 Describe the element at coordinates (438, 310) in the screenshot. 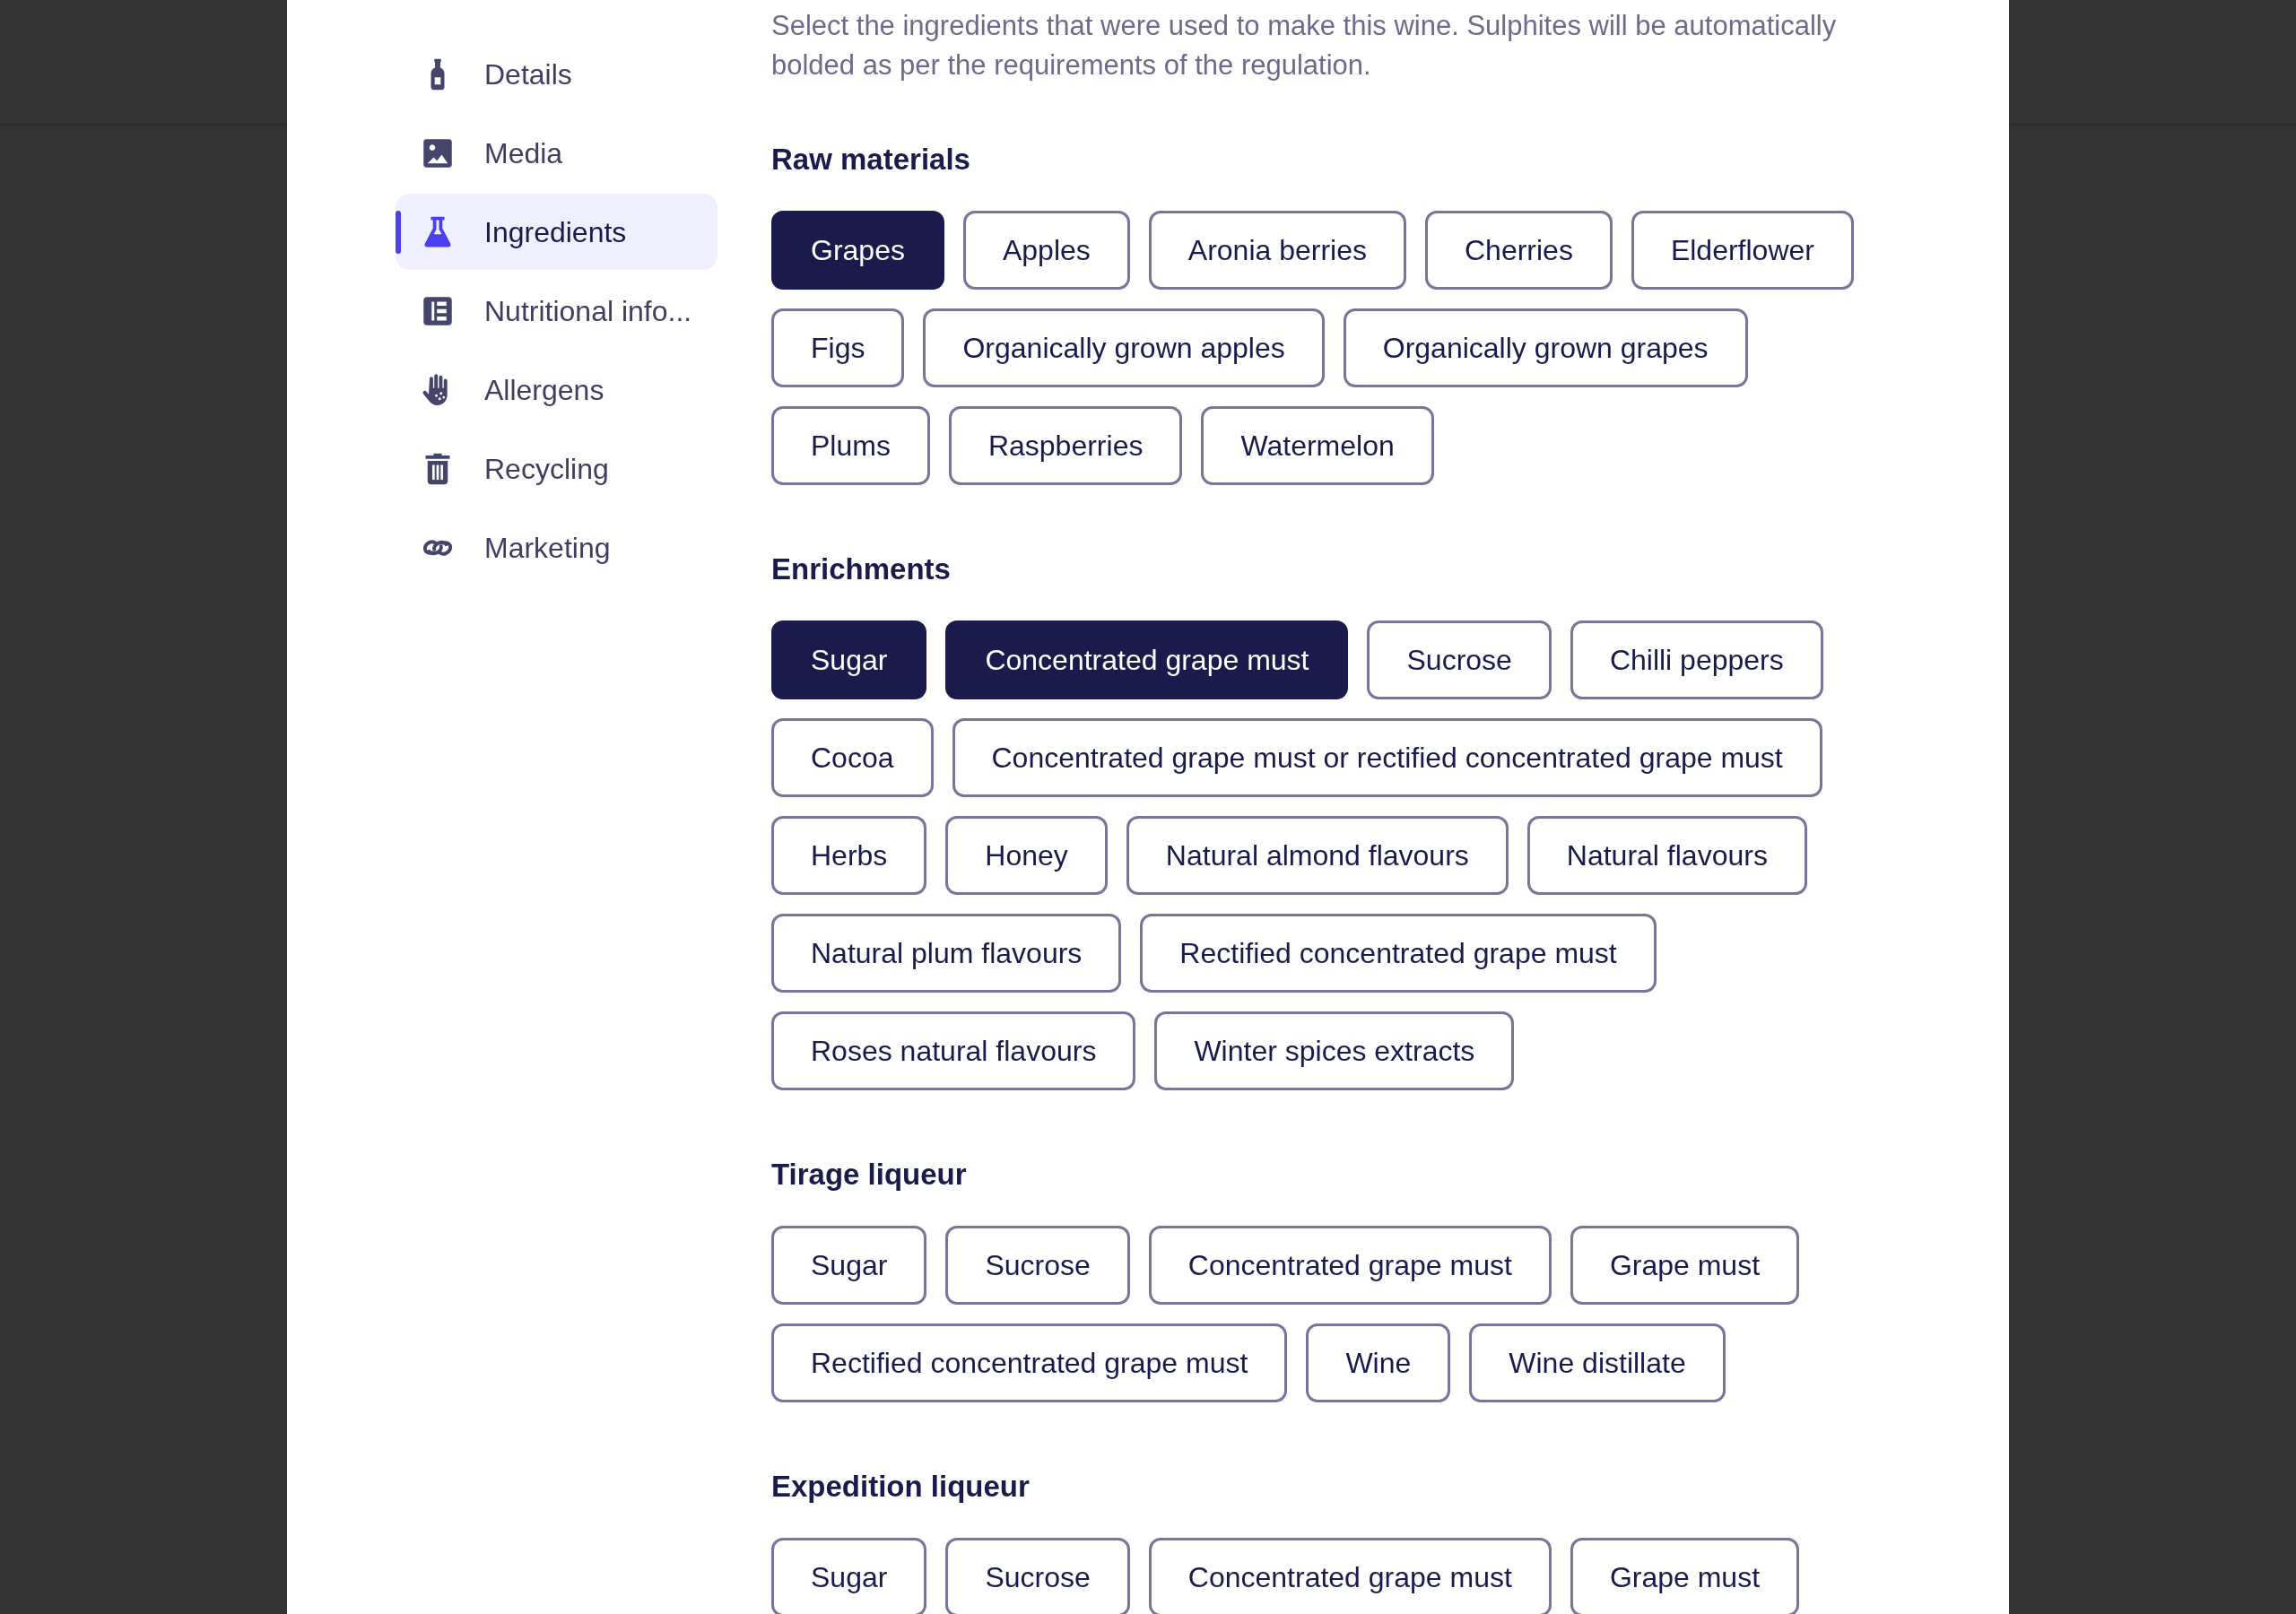

I see `list-icon` at that location.